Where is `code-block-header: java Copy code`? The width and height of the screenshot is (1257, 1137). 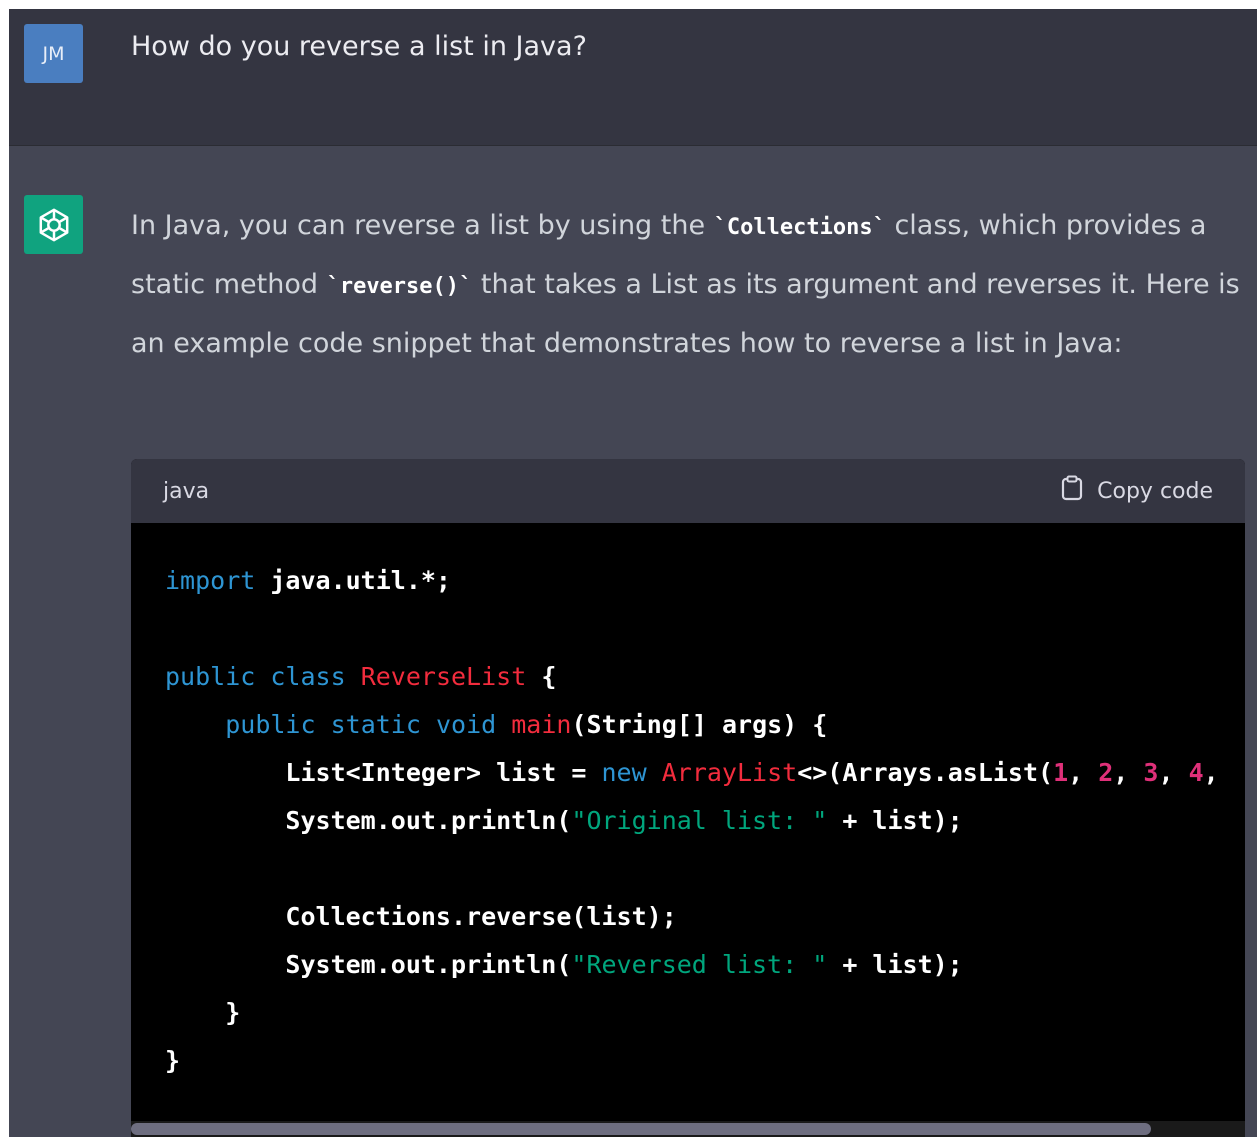
code-block-header: java Copy code is located at coordinates (688, 491).